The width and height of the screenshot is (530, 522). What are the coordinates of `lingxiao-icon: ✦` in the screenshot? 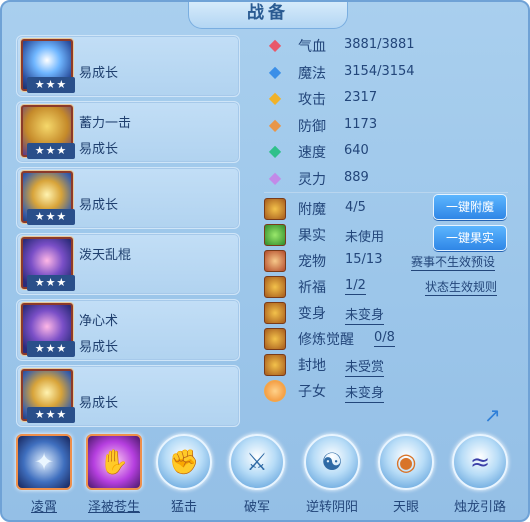 It's located at (44, 462).